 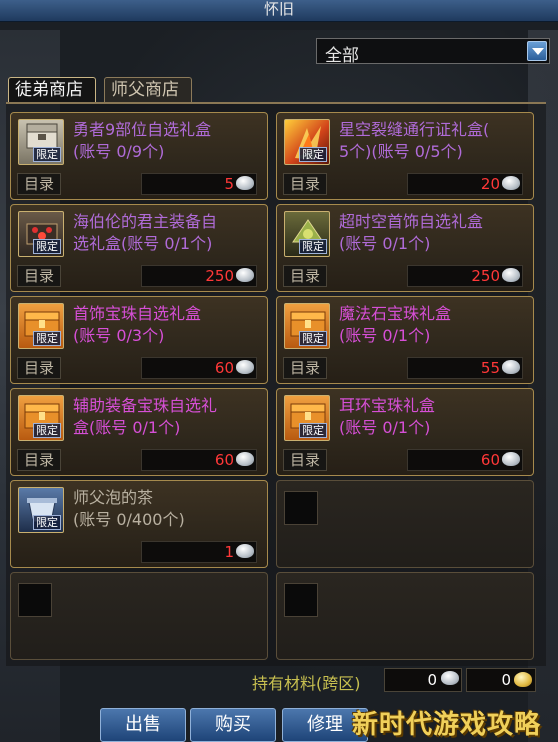 I want to click on red-gem-chest-icon: 限定, so click(x=41, y=234).